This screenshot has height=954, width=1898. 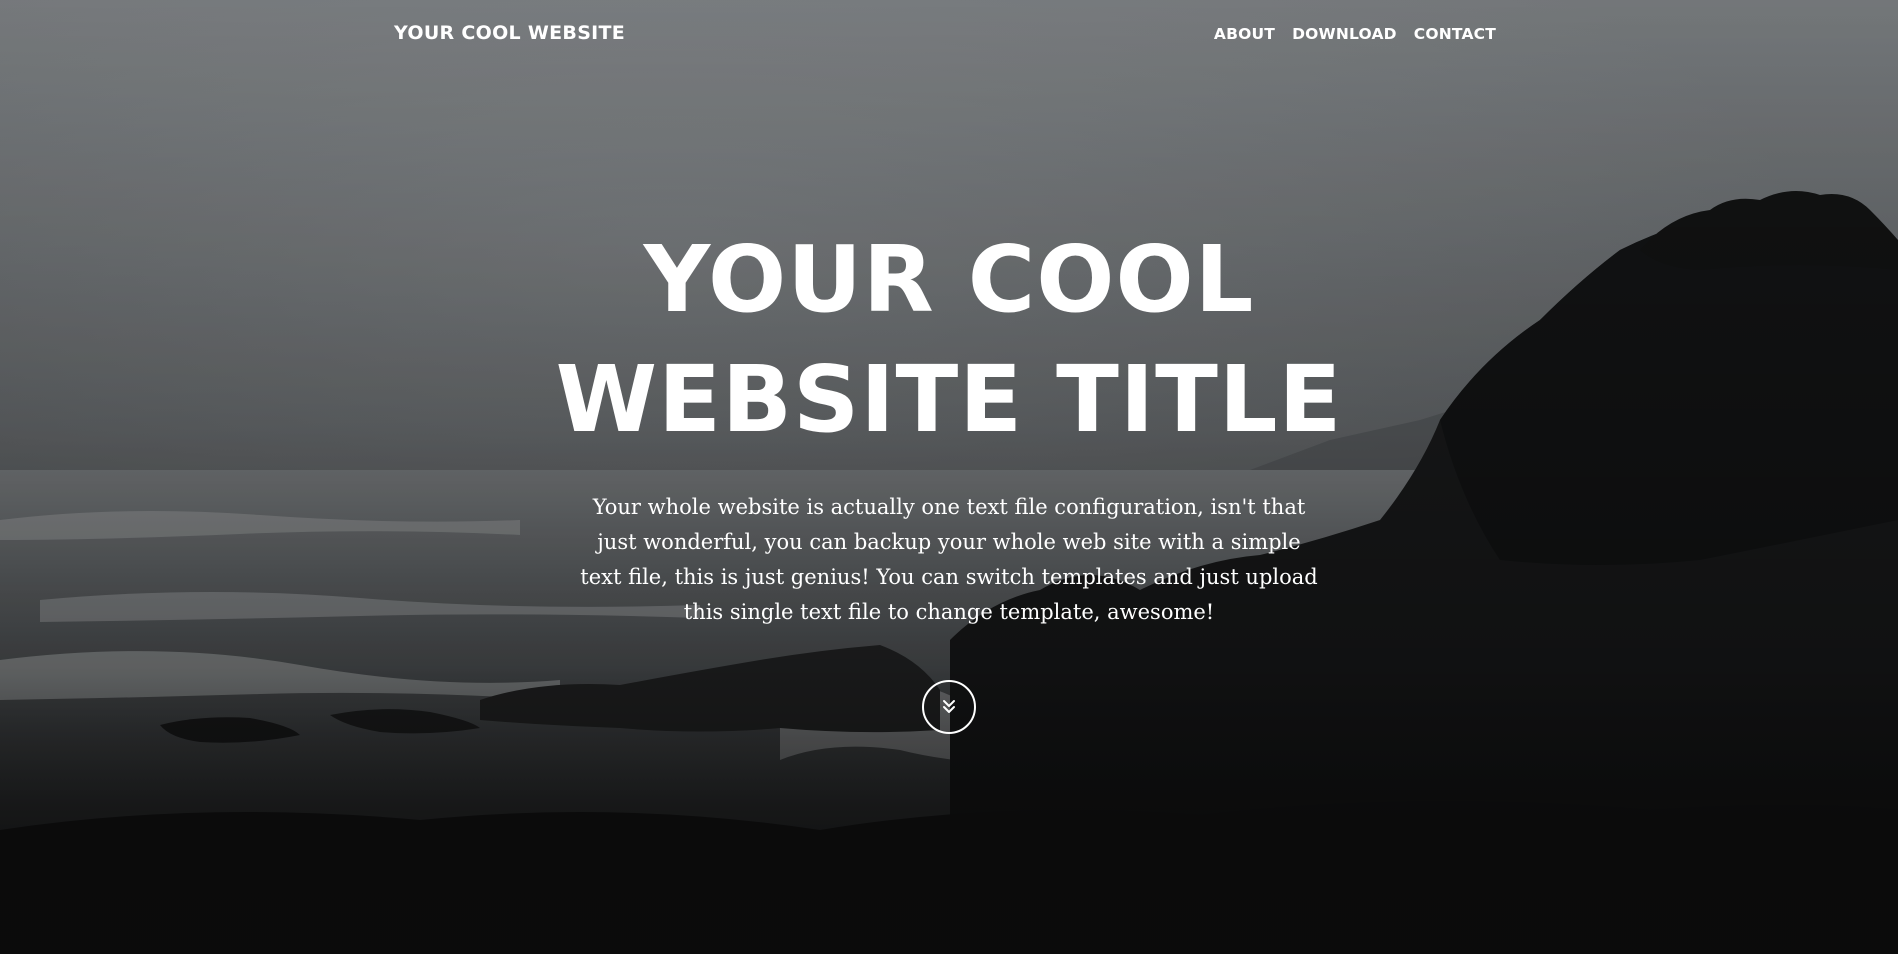 I want to click on top-navbar: YOUR COOL WEBSITE ABOUT DOWNLOAD CONTACT, so click(x=949, y=35).